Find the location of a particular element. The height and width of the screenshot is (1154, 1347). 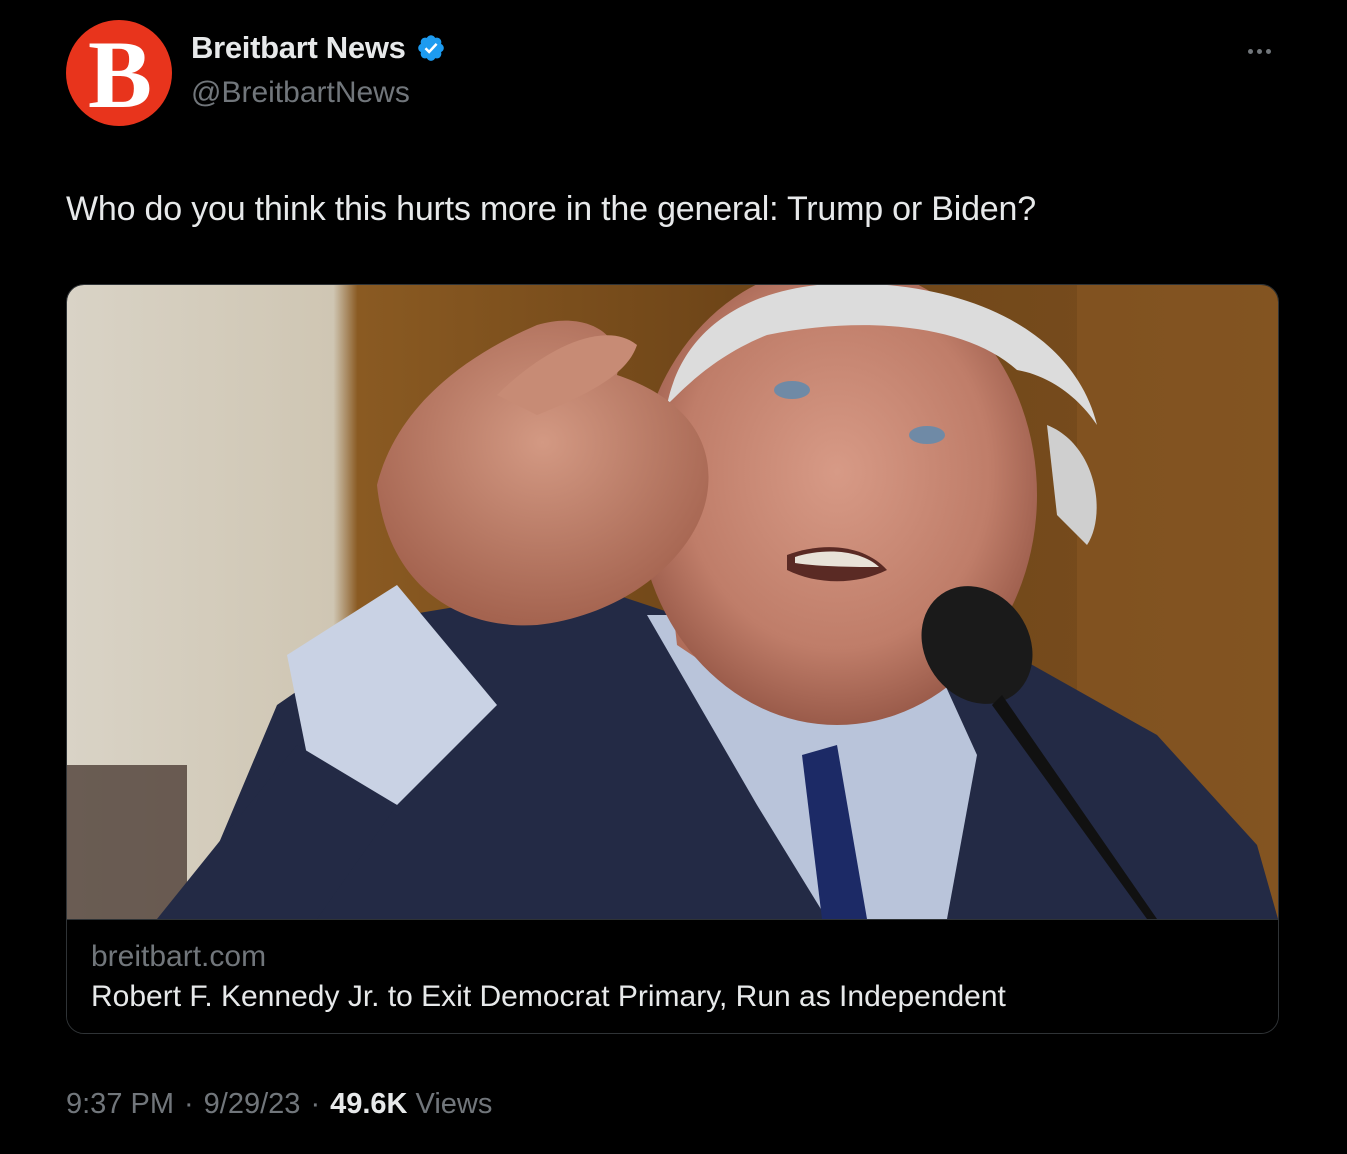

views-count: 49.6K is located at coordinates (368, 1104).